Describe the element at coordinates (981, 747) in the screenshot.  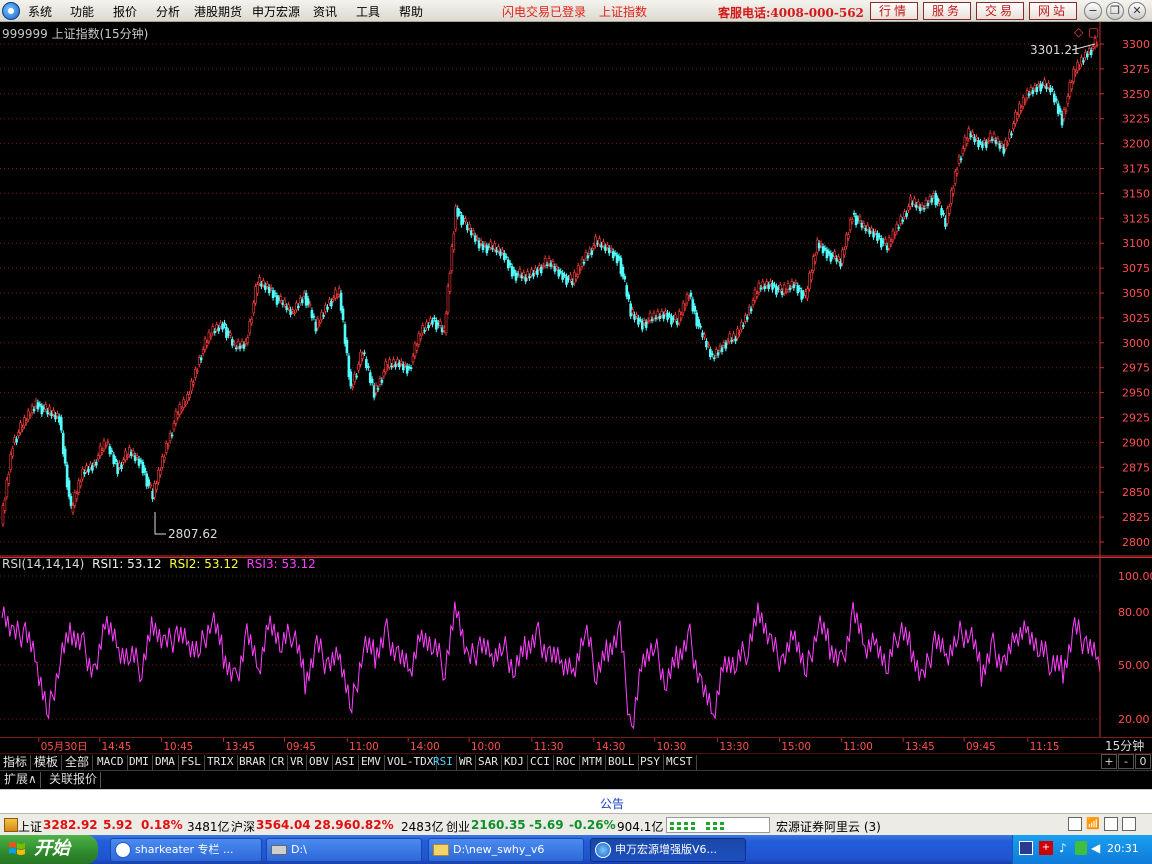
I see `time-label: 09:45` at that location.